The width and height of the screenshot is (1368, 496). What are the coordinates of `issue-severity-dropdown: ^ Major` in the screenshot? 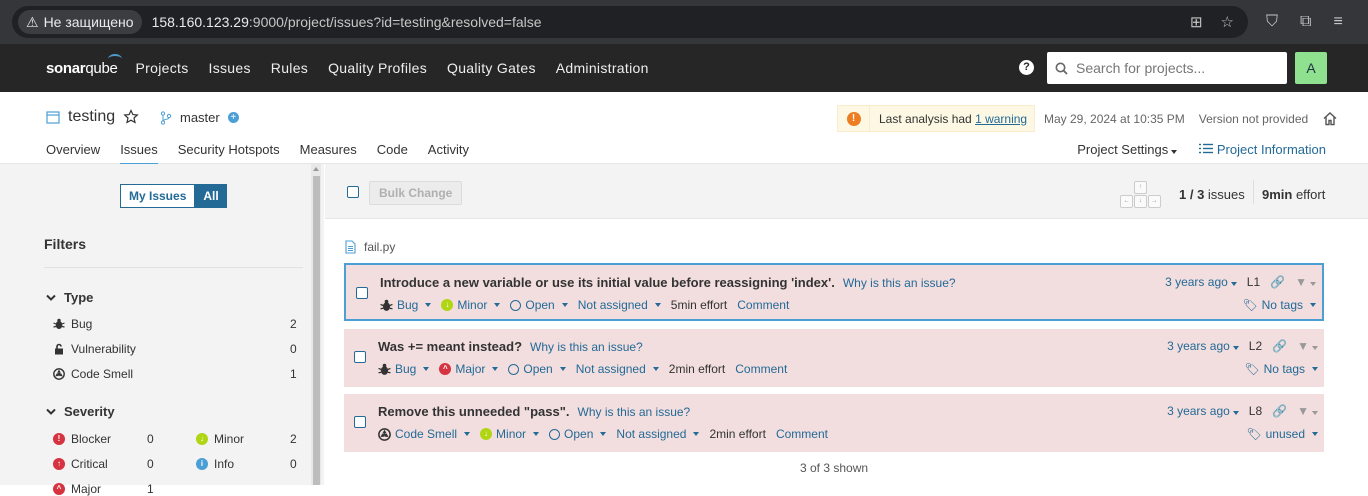 It's located at (469, 369).